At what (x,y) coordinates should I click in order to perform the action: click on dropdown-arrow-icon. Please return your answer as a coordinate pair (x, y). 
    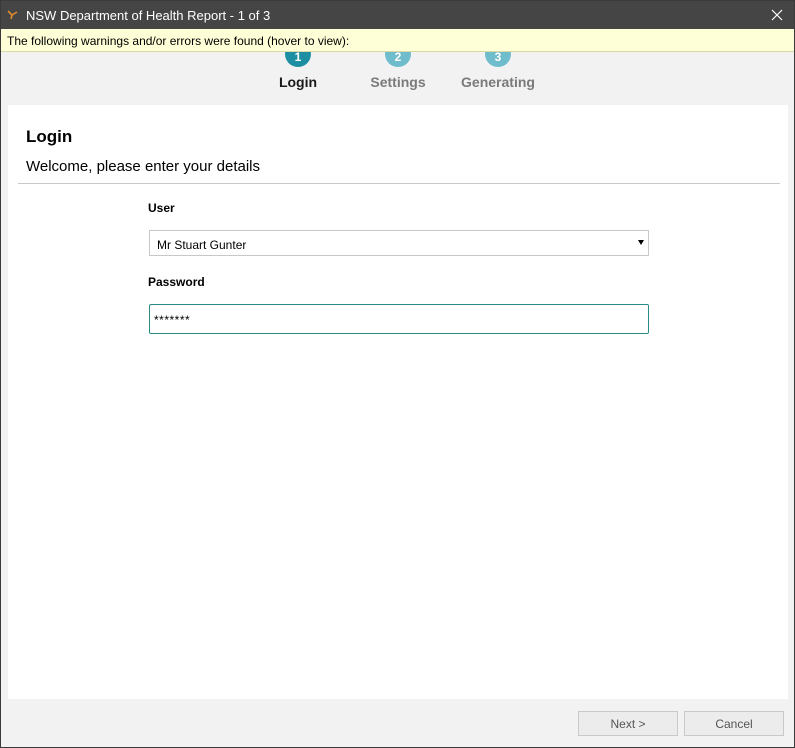
    Looking at the image, I should click on (641, 242).